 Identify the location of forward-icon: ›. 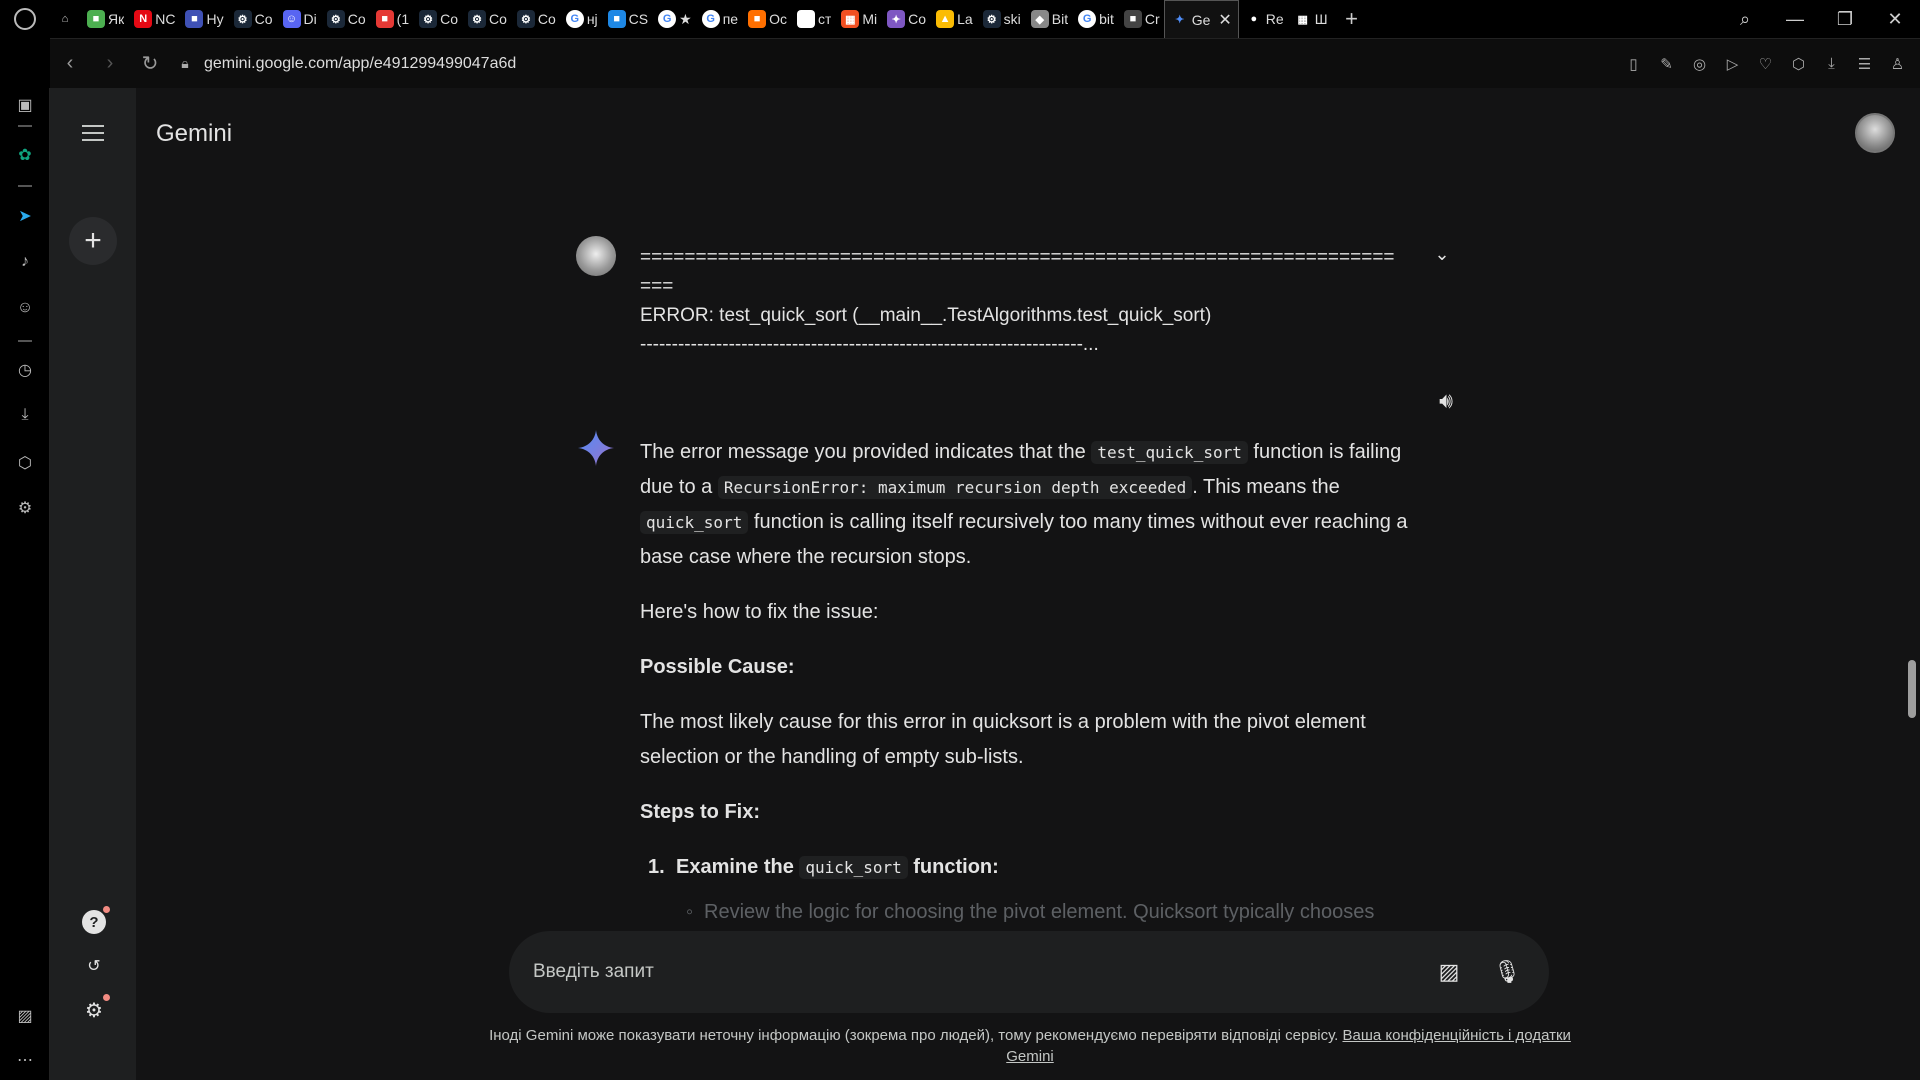
(110, 63).